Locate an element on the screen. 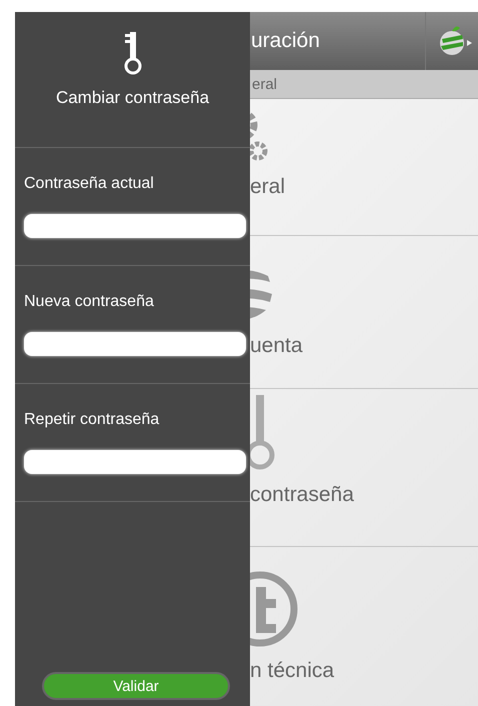 This screenshot has height=706, width=478. menu-item: uenta is located at coordinates (364, 312).